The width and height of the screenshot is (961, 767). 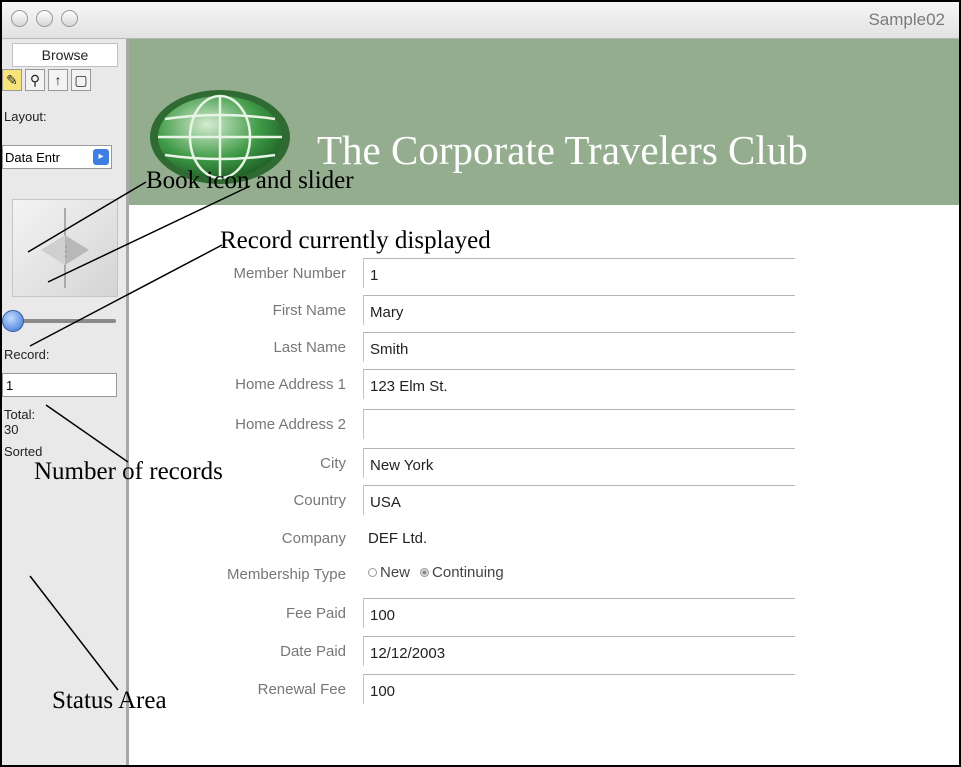 I want to click on callout-record-currently-displayed: Record currently displayed, so click(x=355, y=240).